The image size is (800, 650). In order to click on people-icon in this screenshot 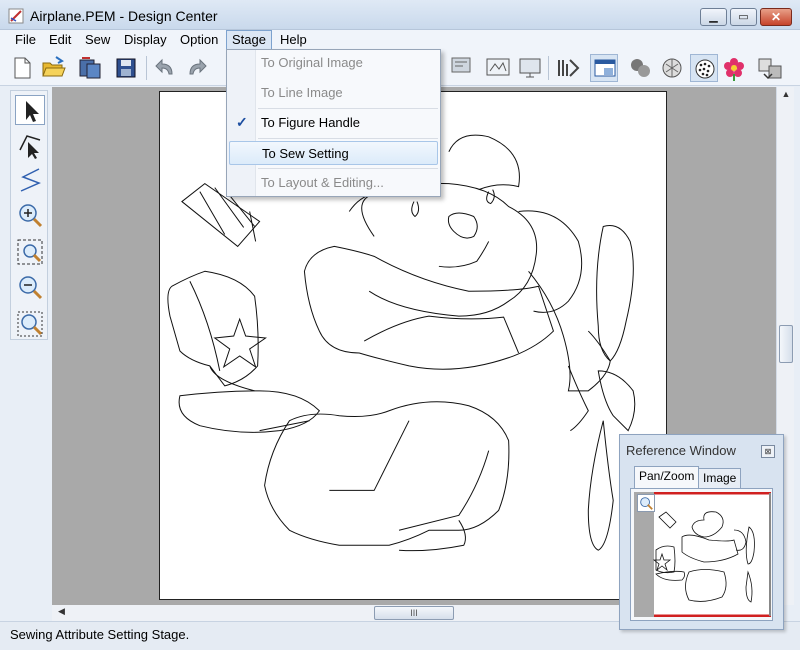, I will do `click(640, 68)`.